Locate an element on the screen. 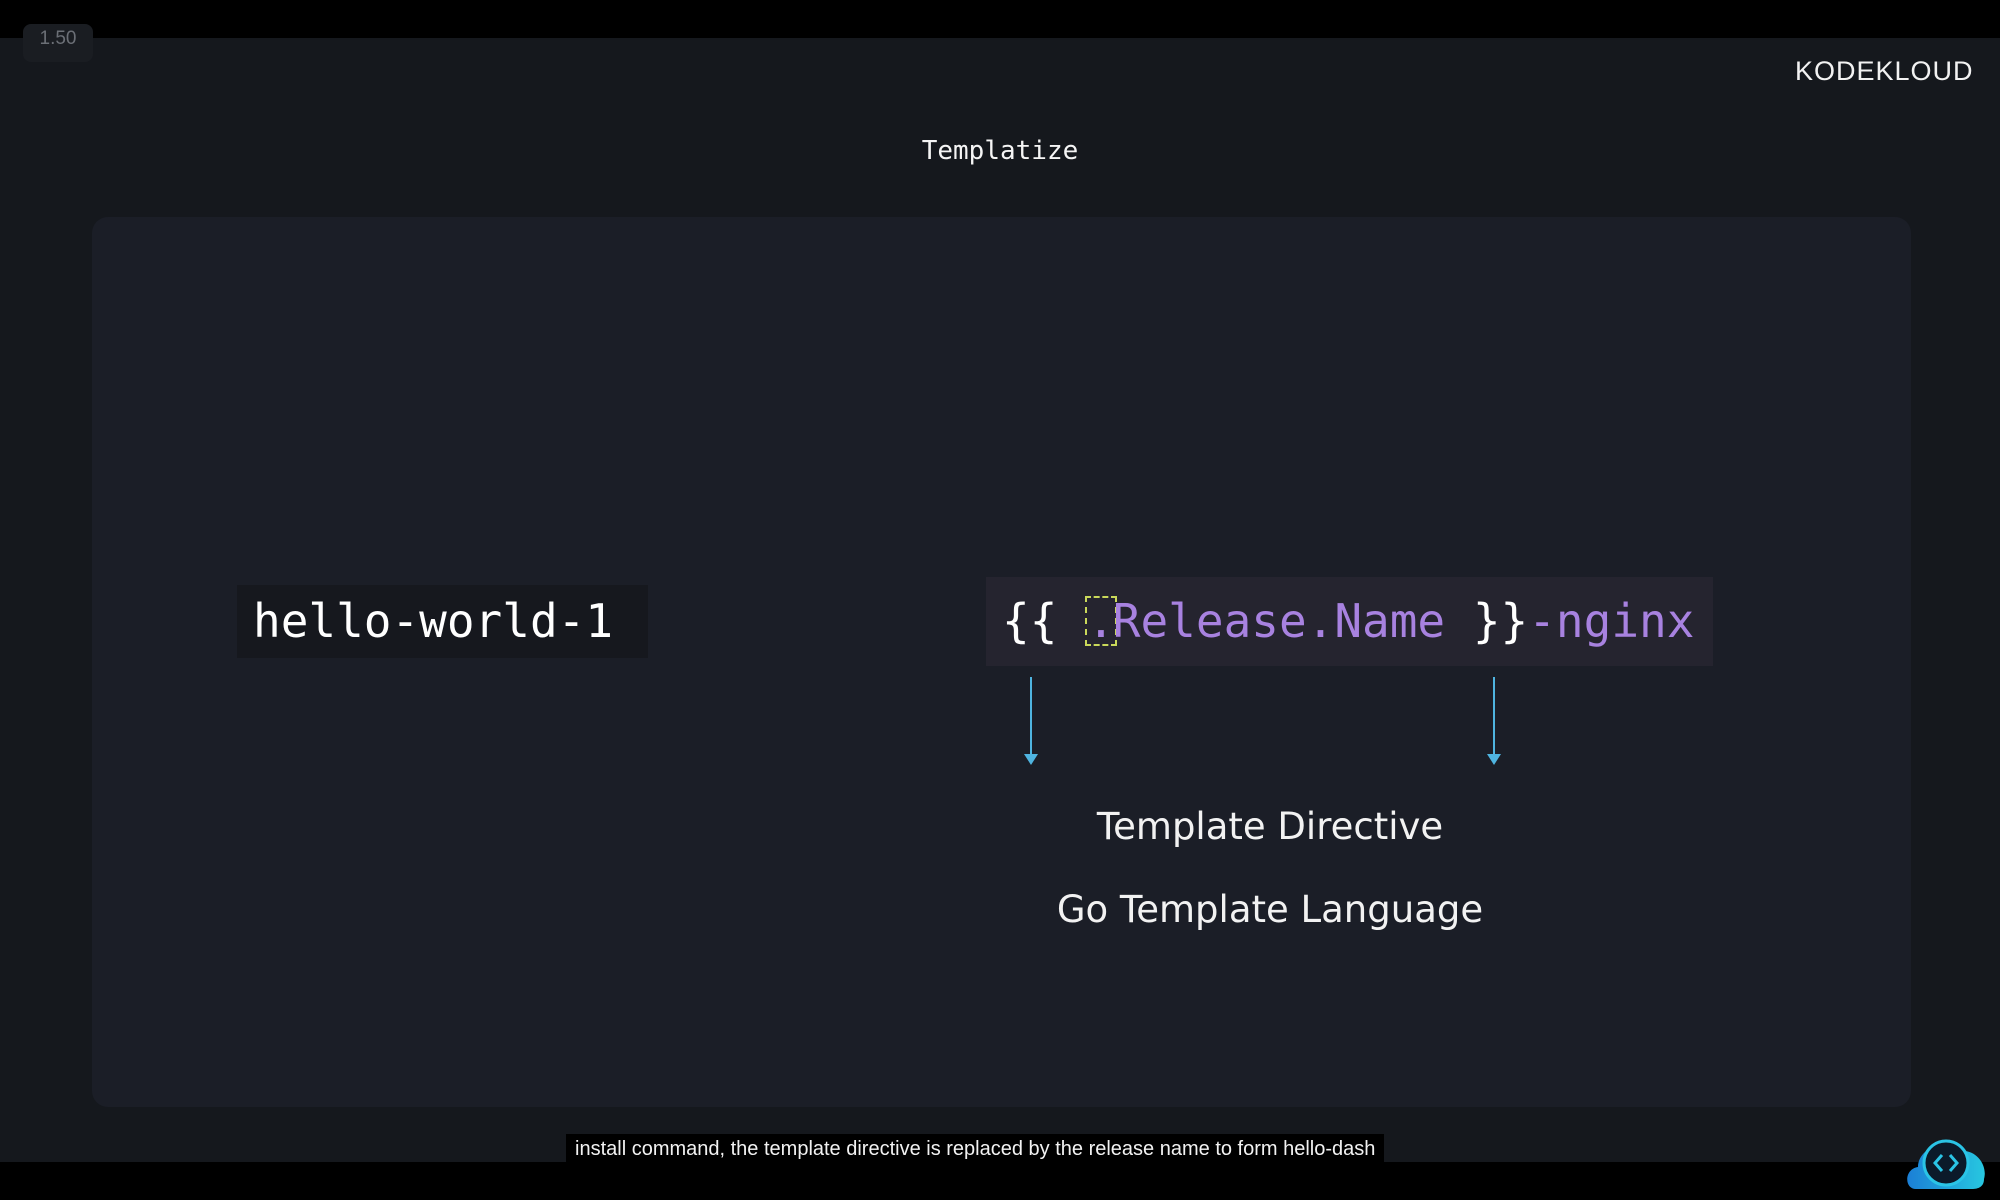  arrow-down-right is located at coordinates (1494, 721).